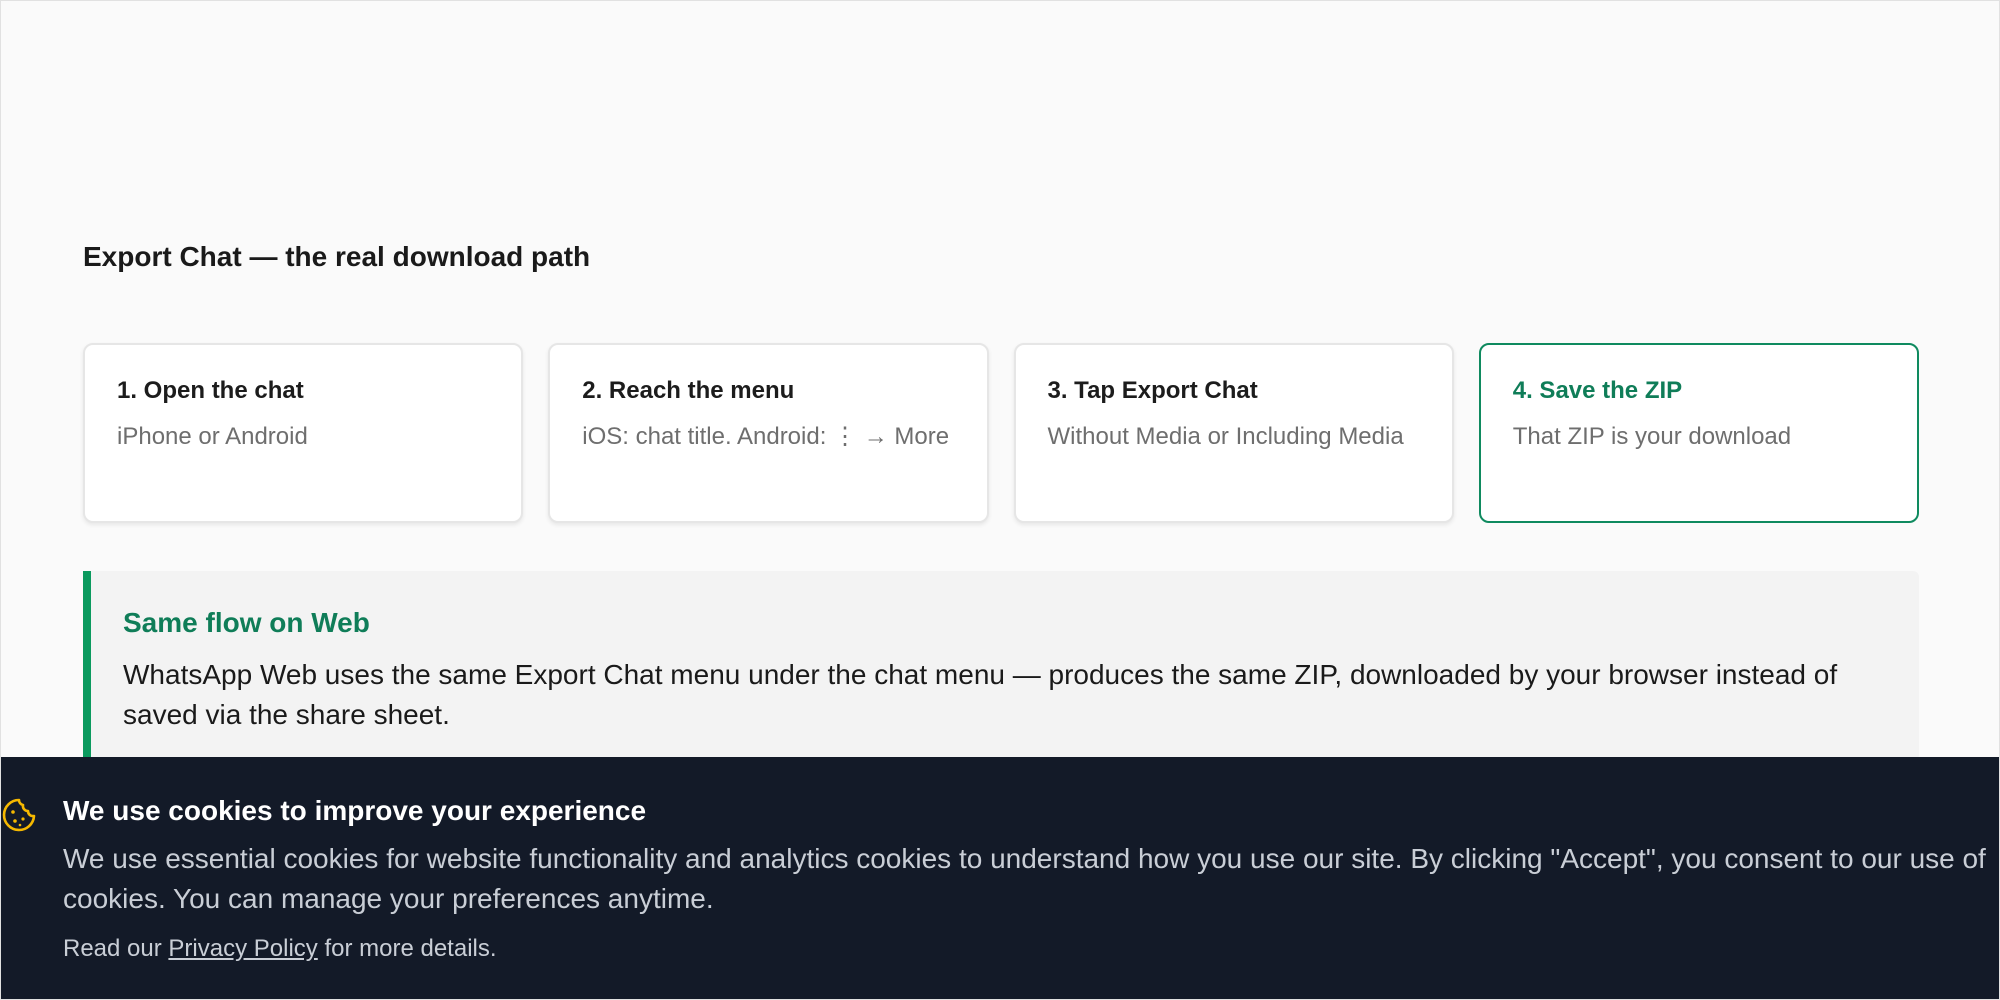  What do you see at coordinates (242, 948) in the screenshot?
I see `privacy-policy-link: Privacy Policy` at bounding box center [242, 948].